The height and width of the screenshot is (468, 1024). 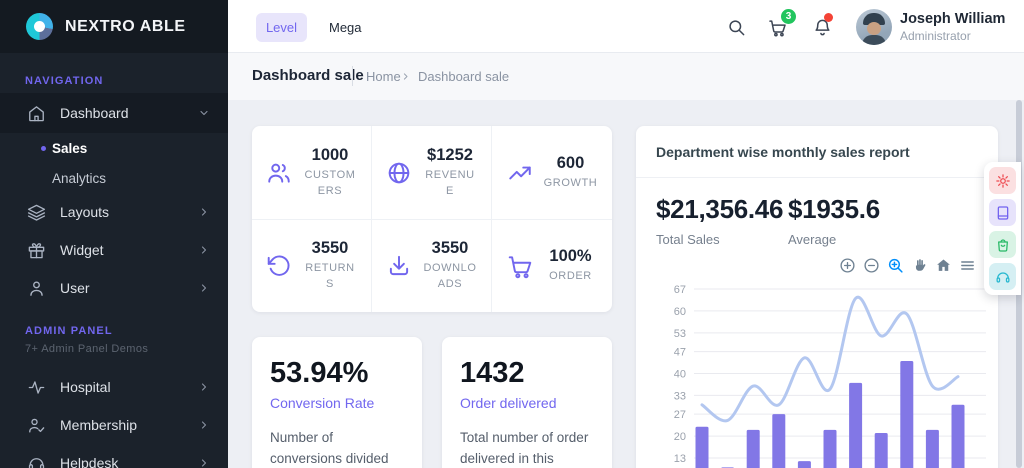 What do you see at coordinates (352, 76) in the screenshot?
I see `divider` at bounding box center [352, 76].